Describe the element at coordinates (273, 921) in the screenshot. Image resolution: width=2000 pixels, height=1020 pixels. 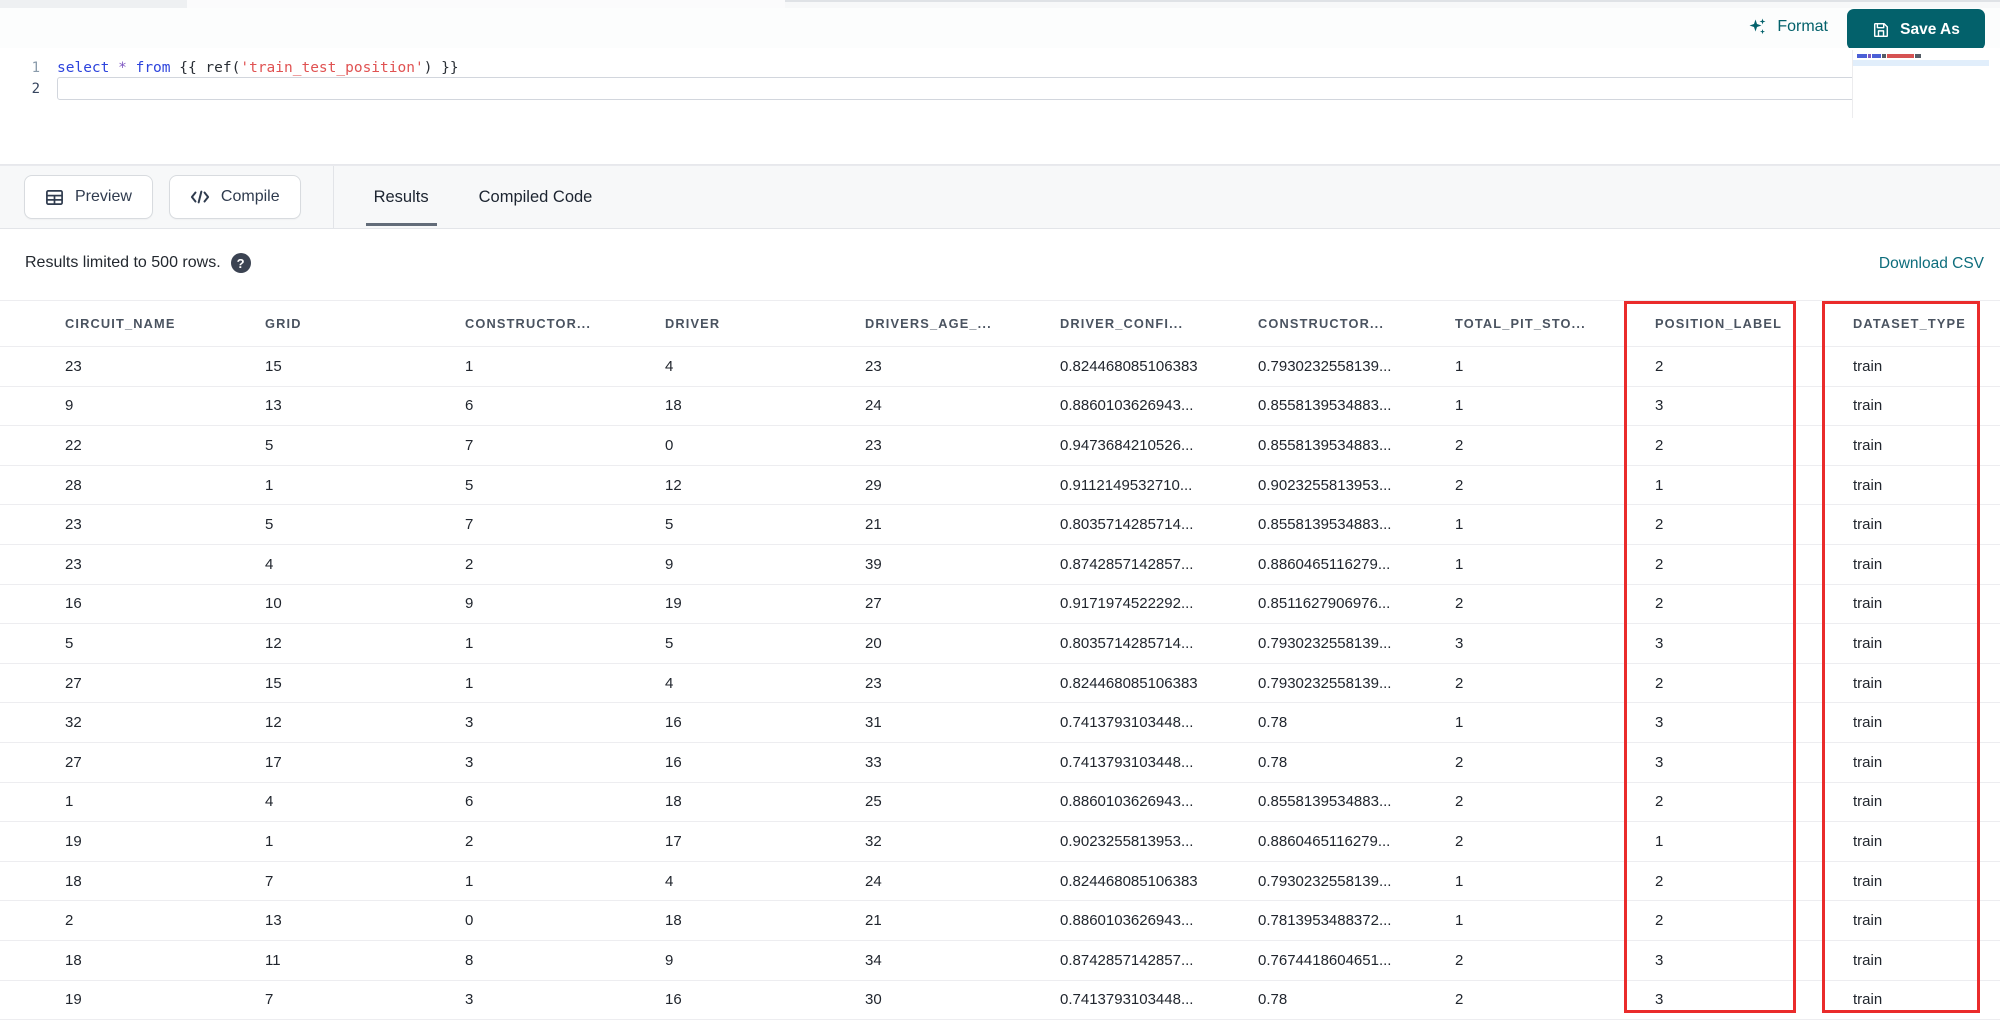
I see `table-cell: 13` at that location.